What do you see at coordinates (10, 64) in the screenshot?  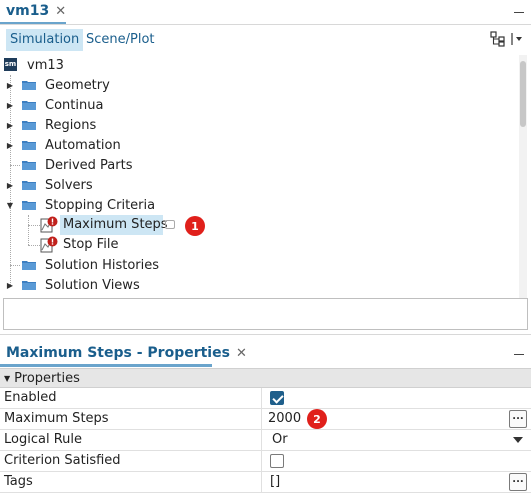 I see `sim-icon: sm` at bounding box center [10, 64].